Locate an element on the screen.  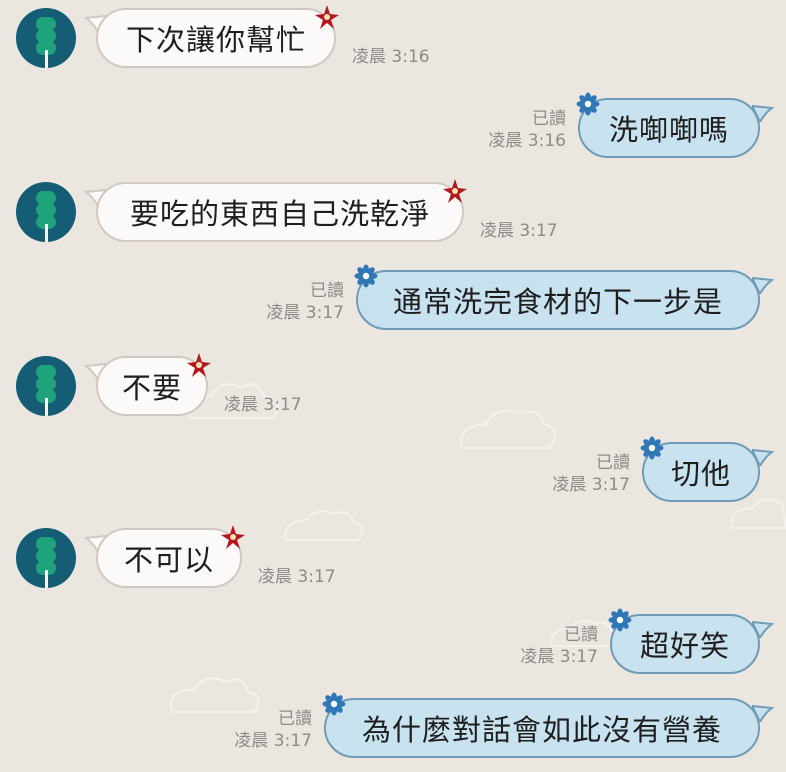
message-text: 切他 is located at coordinates (700, 474).